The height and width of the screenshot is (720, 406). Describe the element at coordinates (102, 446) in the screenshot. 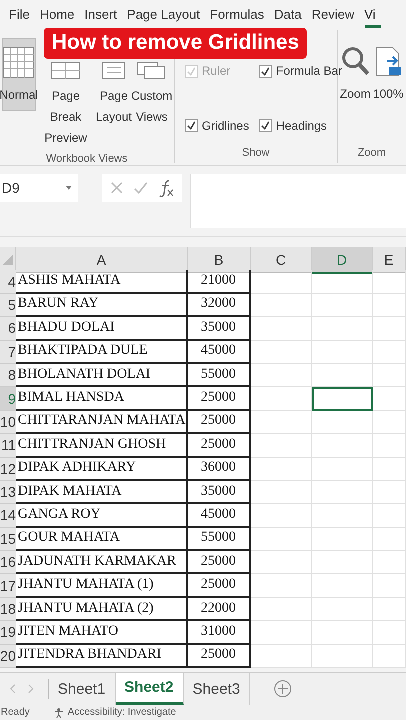

I see `table-cell: CHITTRANJAN GHOSH` at that location.